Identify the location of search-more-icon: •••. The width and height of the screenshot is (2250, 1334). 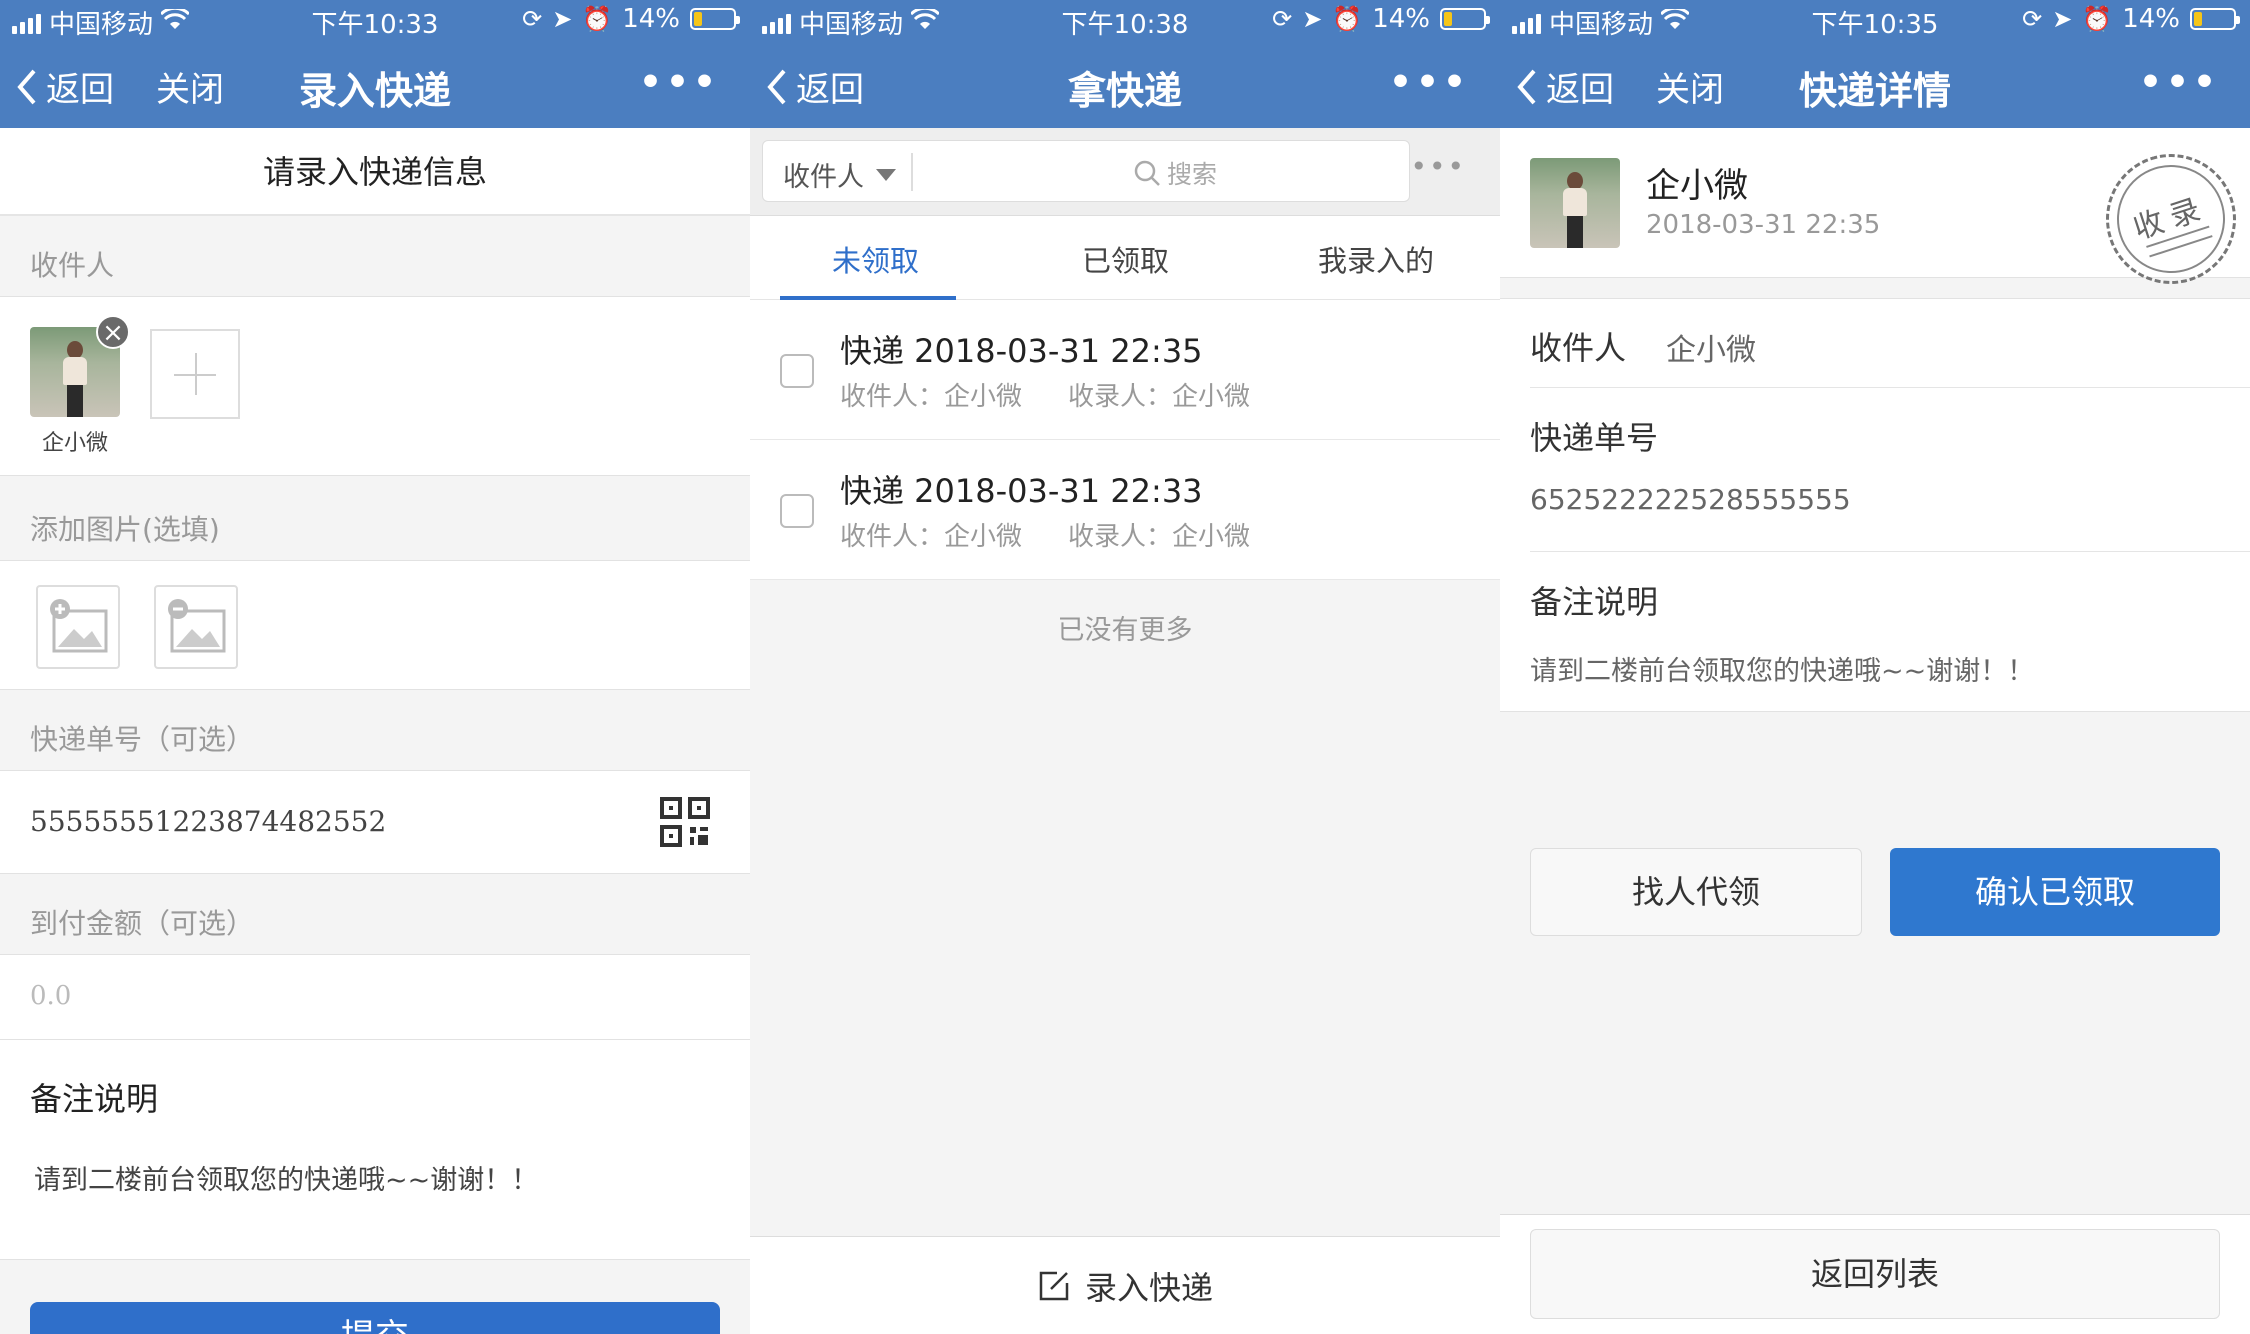
(1438, 166).